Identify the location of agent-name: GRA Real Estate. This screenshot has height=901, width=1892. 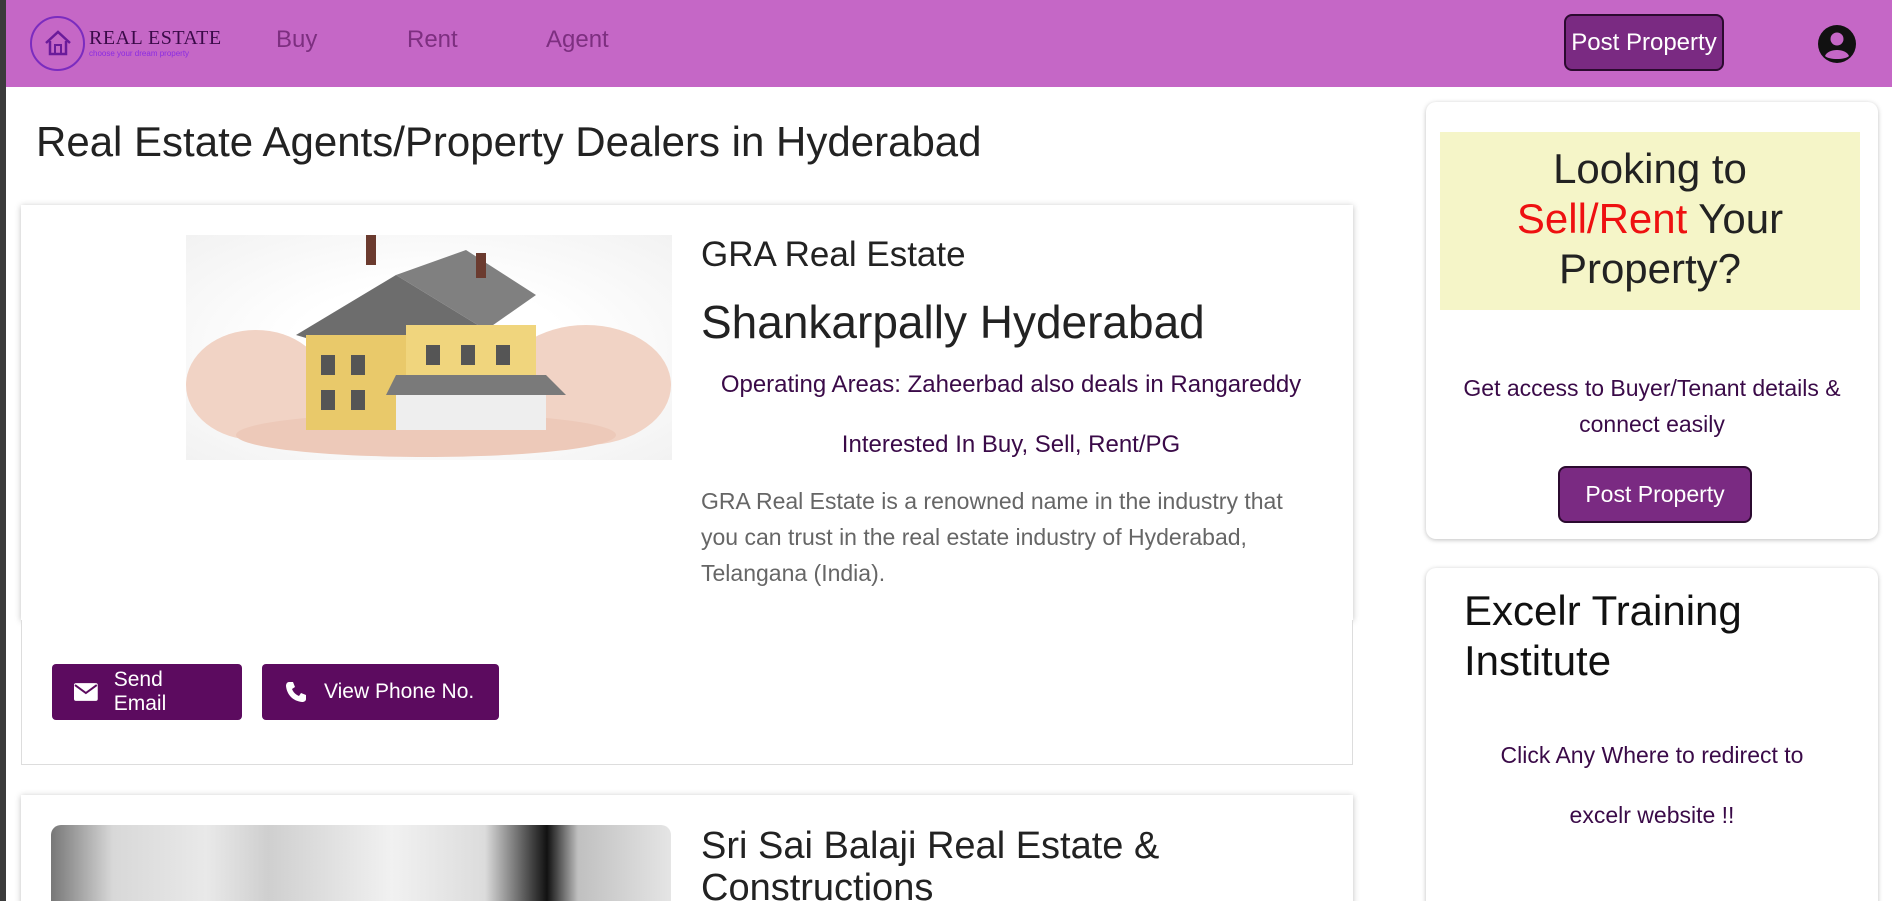
(1011, 255).